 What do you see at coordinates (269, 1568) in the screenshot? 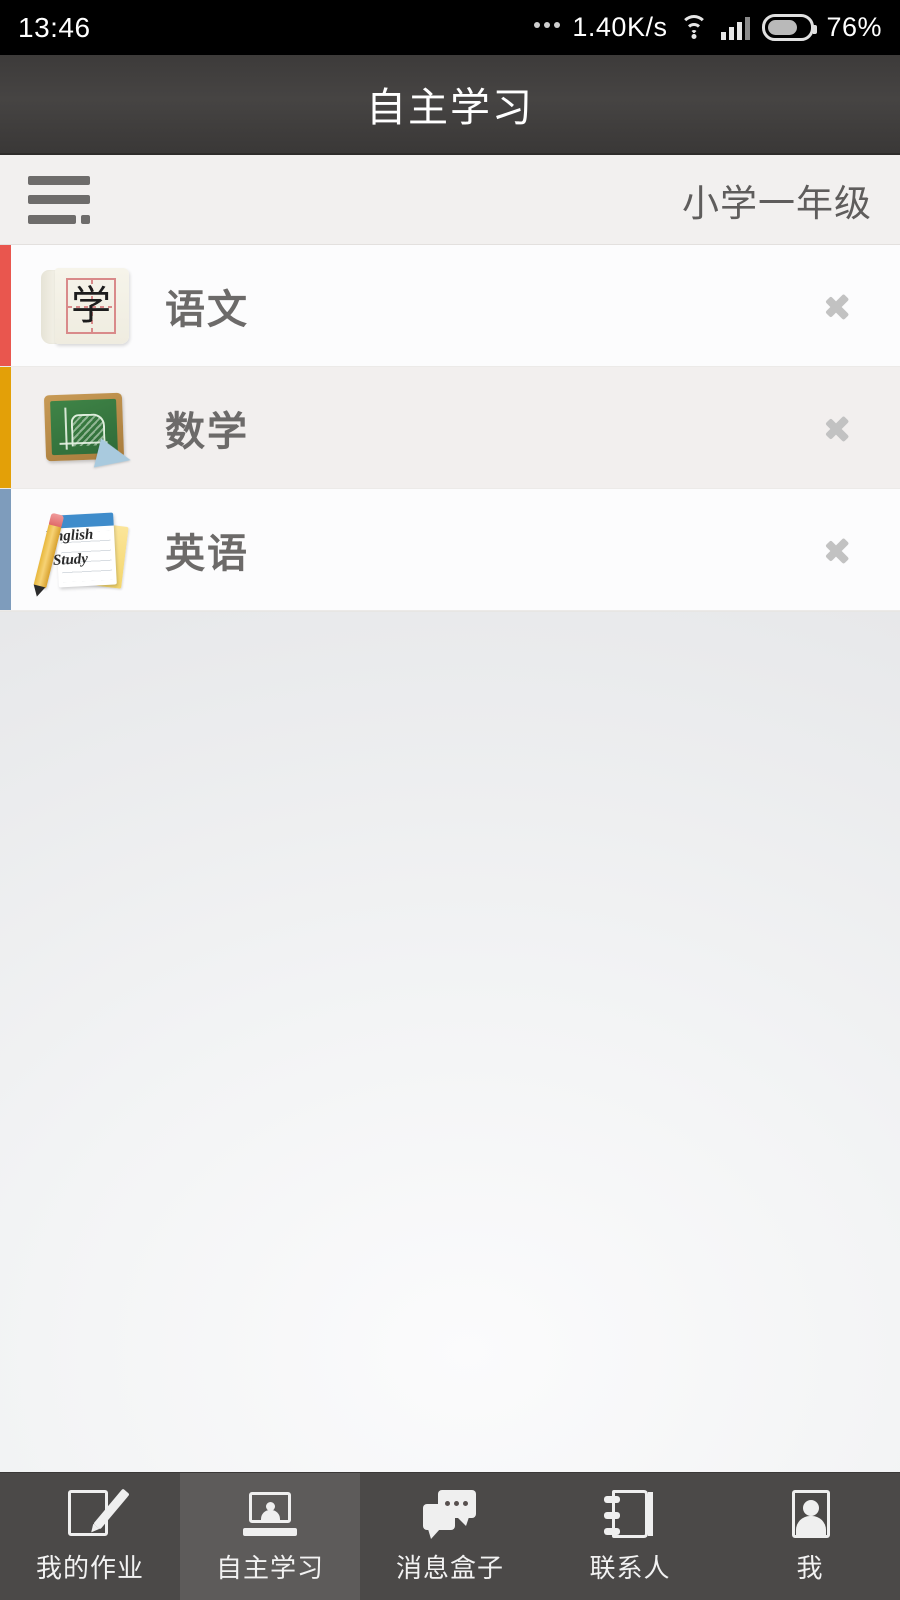
I see `tab-label: 自主学习` at bounding box center [269, 1568].